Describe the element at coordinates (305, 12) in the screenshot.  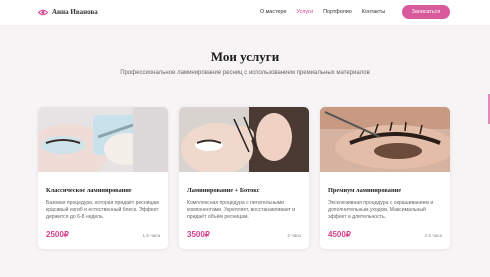
I see `nav-link-services: Услуги` at that location.